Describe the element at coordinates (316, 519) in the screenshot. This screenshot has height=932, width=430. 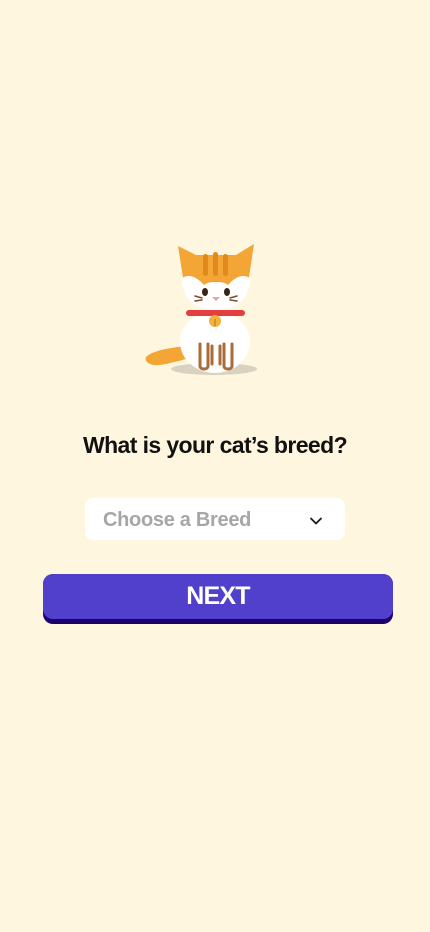
I see `chevron-down-icon` at that location.